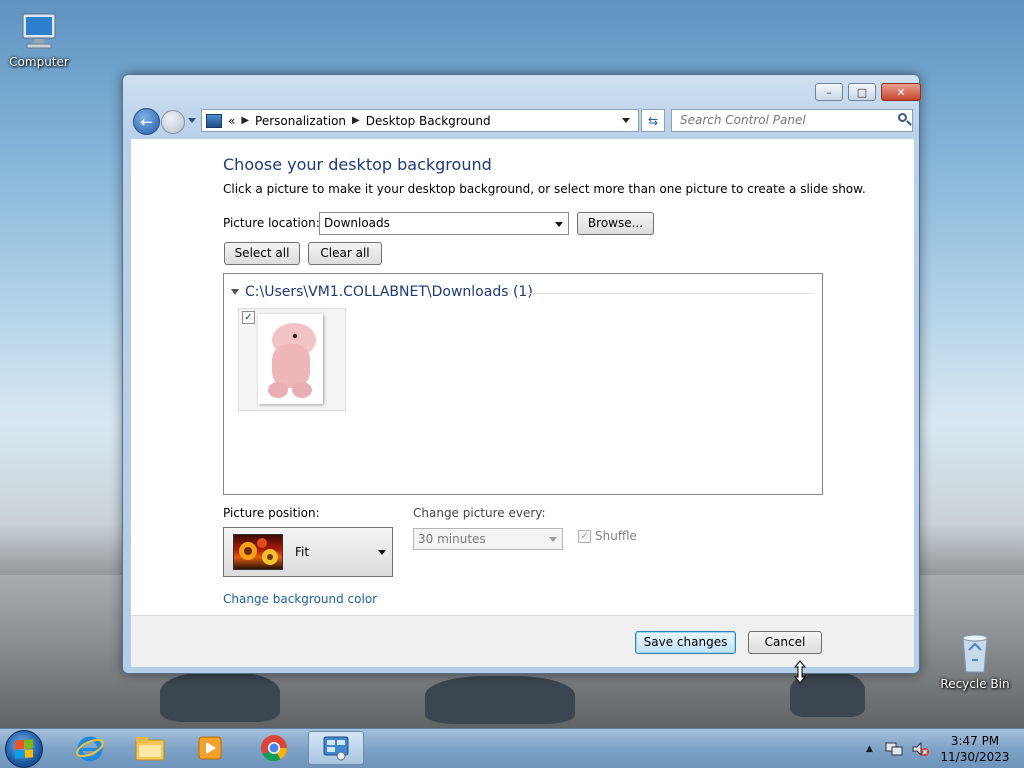 The width and height of the screenshot is (1024, 769). What do you see at coordinates (452, 539) in the screenshot?
I see `change-picture-every-value: 30 minutes` at bounding box center [452, 539].